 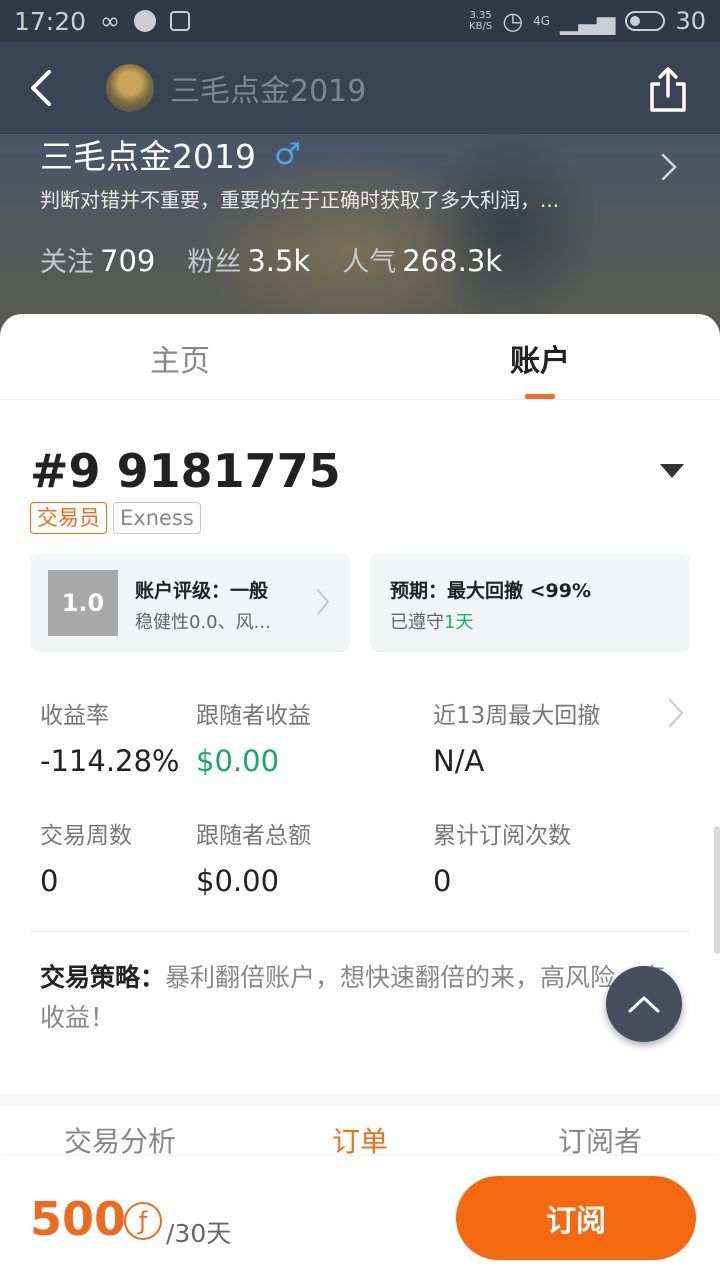 What do you see at coordinates (86, 857) in the screenshot?
I see `metric-trading-weeks: 交易周数 0` at bounding box center [86, 857].